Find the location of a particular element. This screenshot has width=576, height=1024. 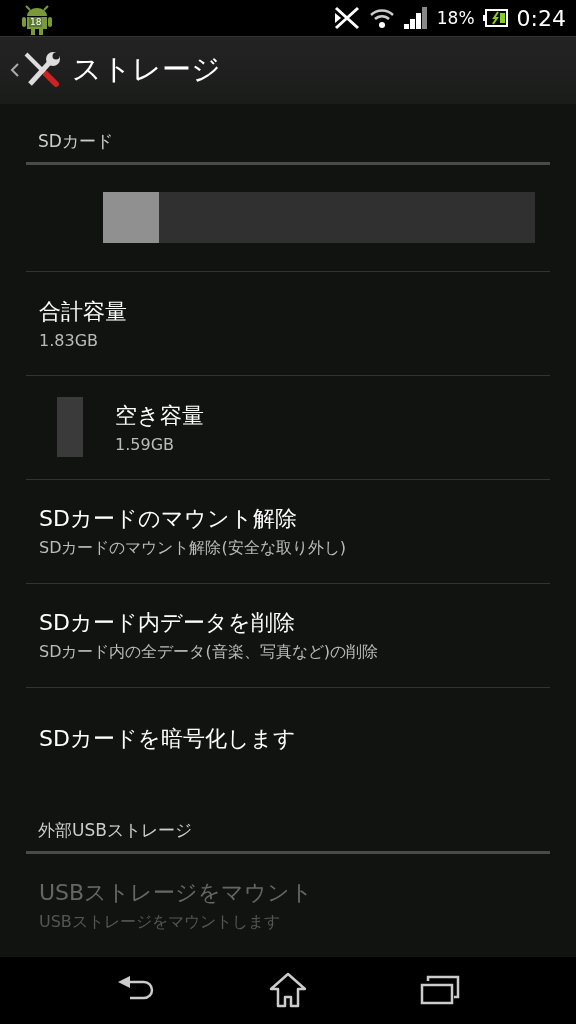

notification-count: 18 is located at coordinates (36, 22).